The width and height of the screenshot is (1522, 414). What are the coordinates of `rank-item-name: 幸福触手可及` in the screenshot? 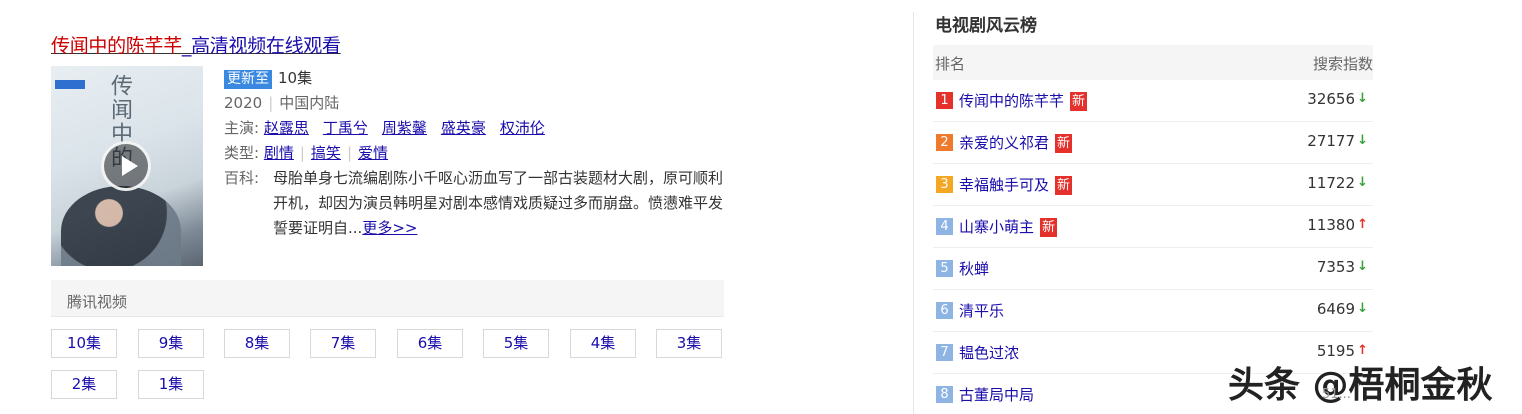 It's located at (1004, 185).